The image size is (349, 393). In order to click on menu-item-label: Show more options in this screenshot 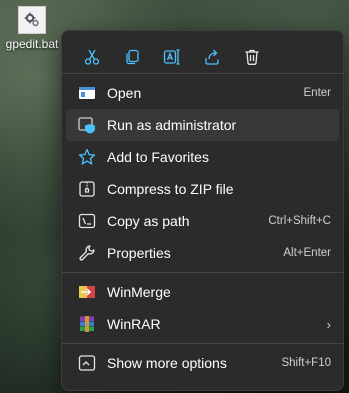, I will do `click(167, 363)`.